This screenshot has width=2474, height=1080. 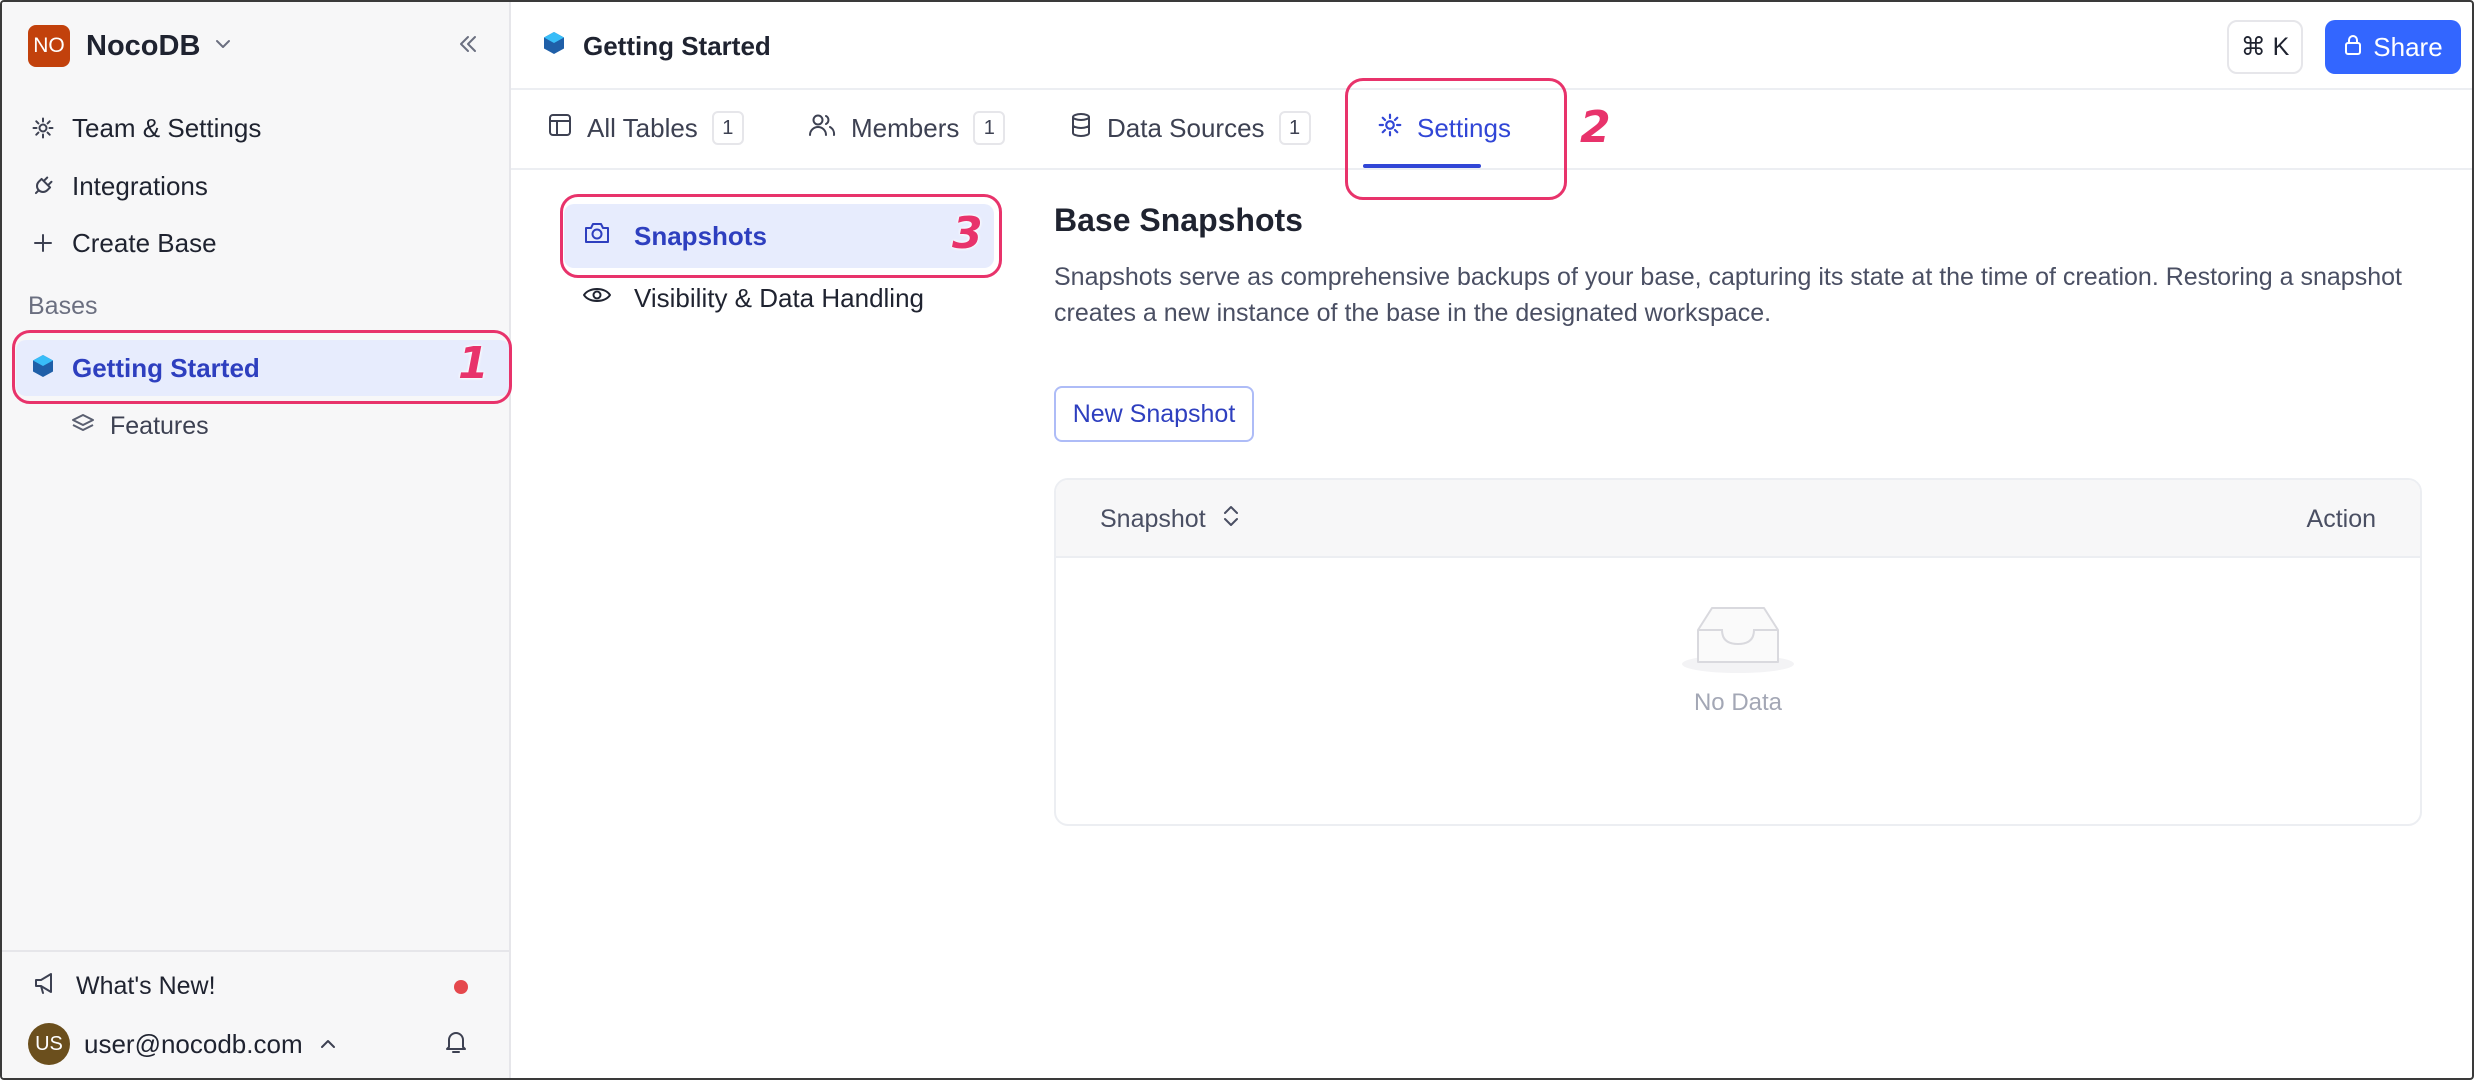 I want to click on sidebar-item-label: Integrations, so click(x=140, y=185).